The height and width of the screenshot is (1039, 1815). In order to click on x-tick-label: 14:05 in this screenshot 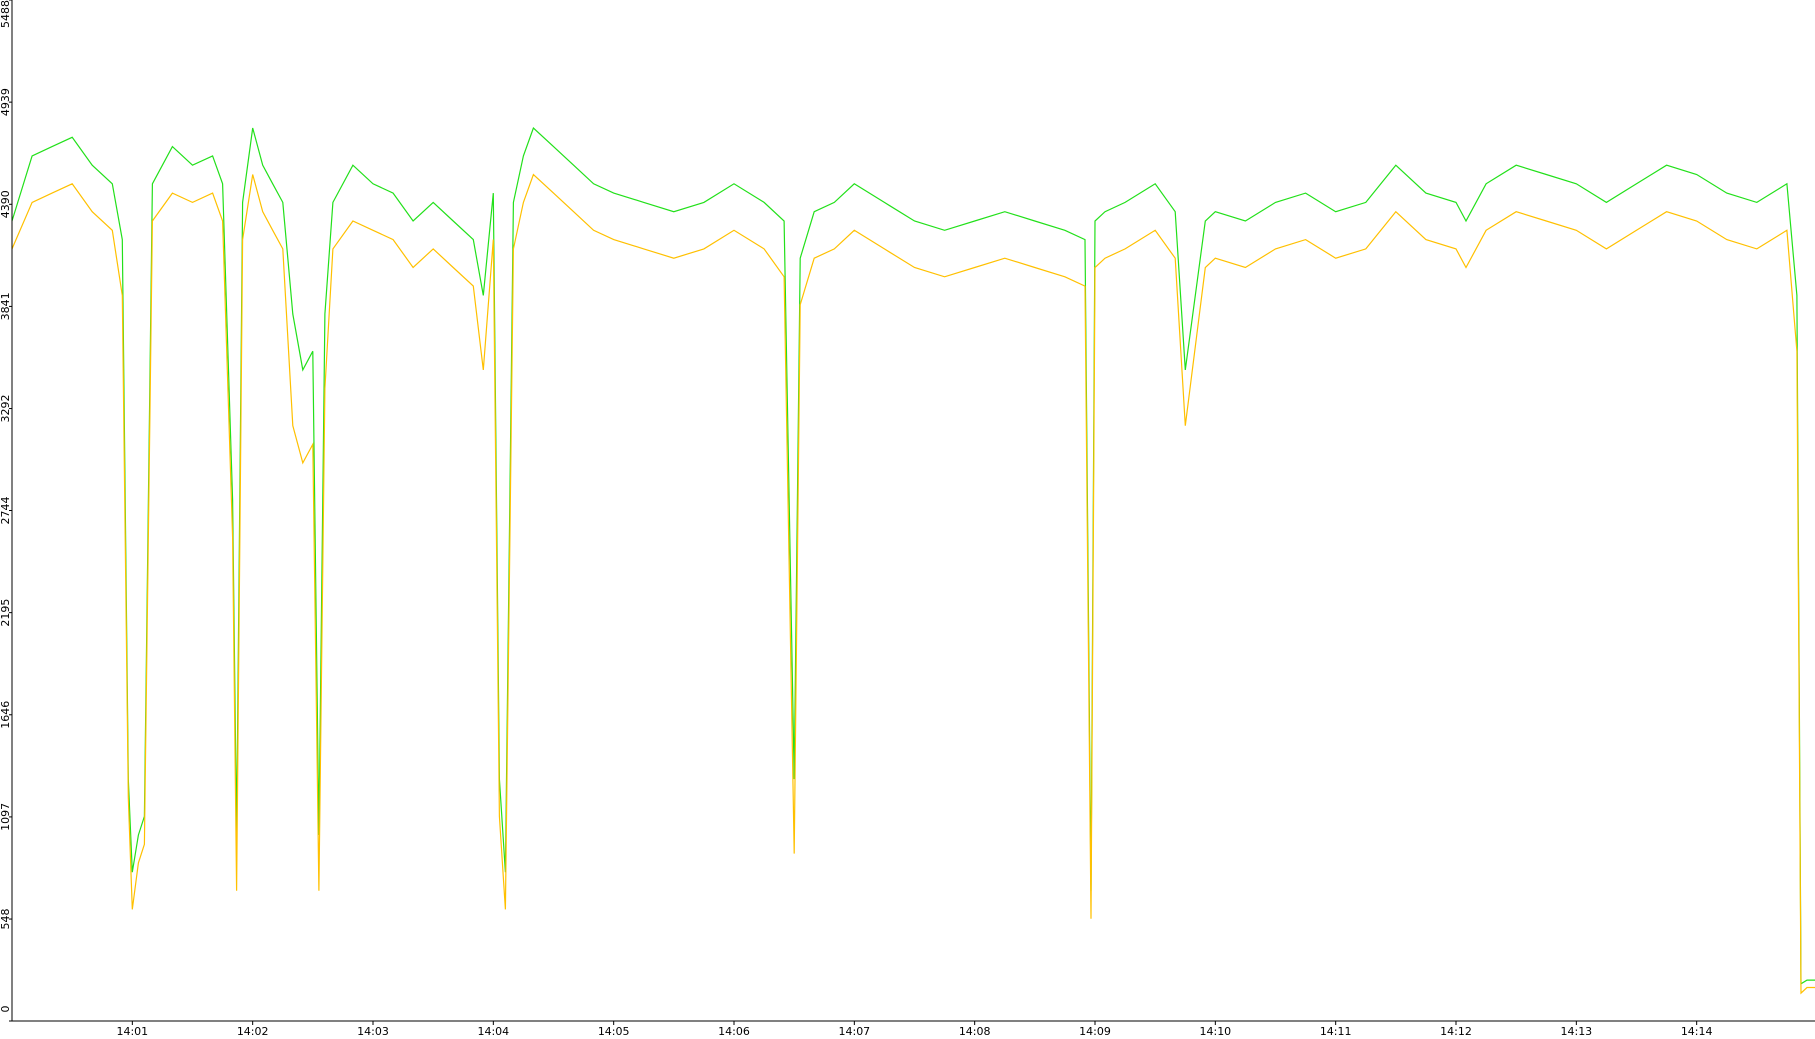, I will do `click(614, 1031)`.